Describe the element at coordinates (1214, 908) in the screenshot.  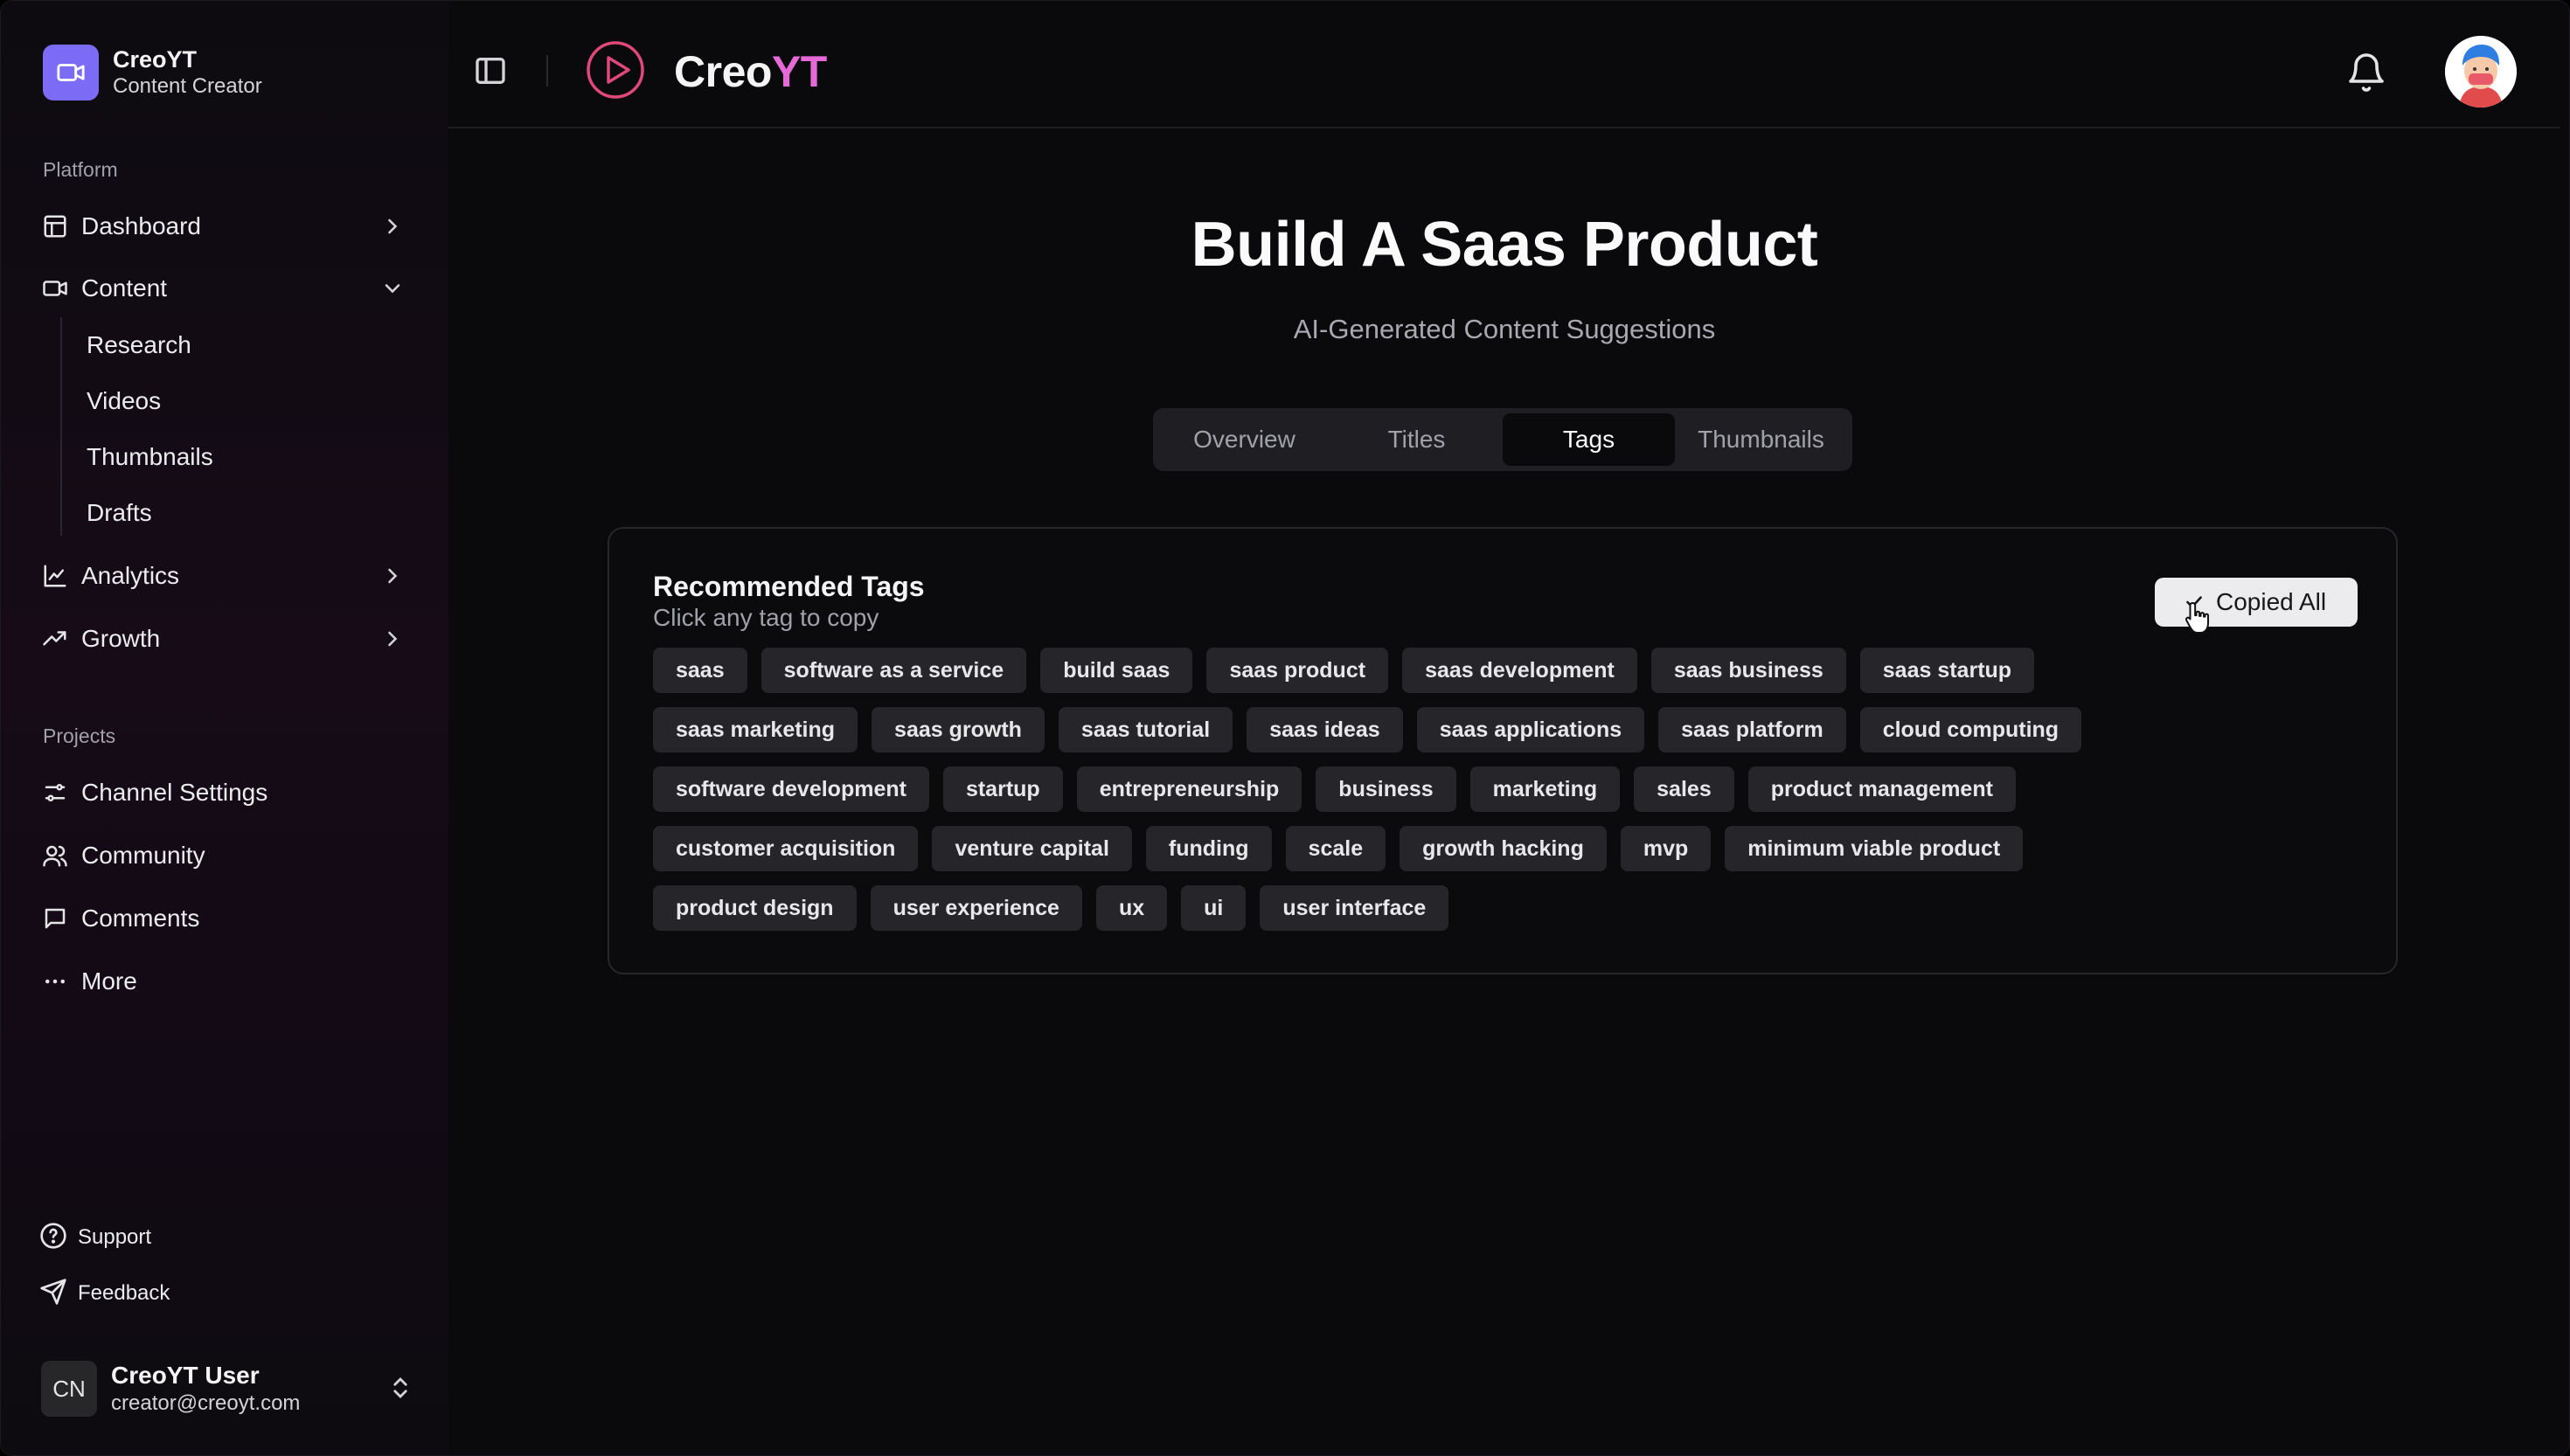
I see `tag-chip: ui` at that location.